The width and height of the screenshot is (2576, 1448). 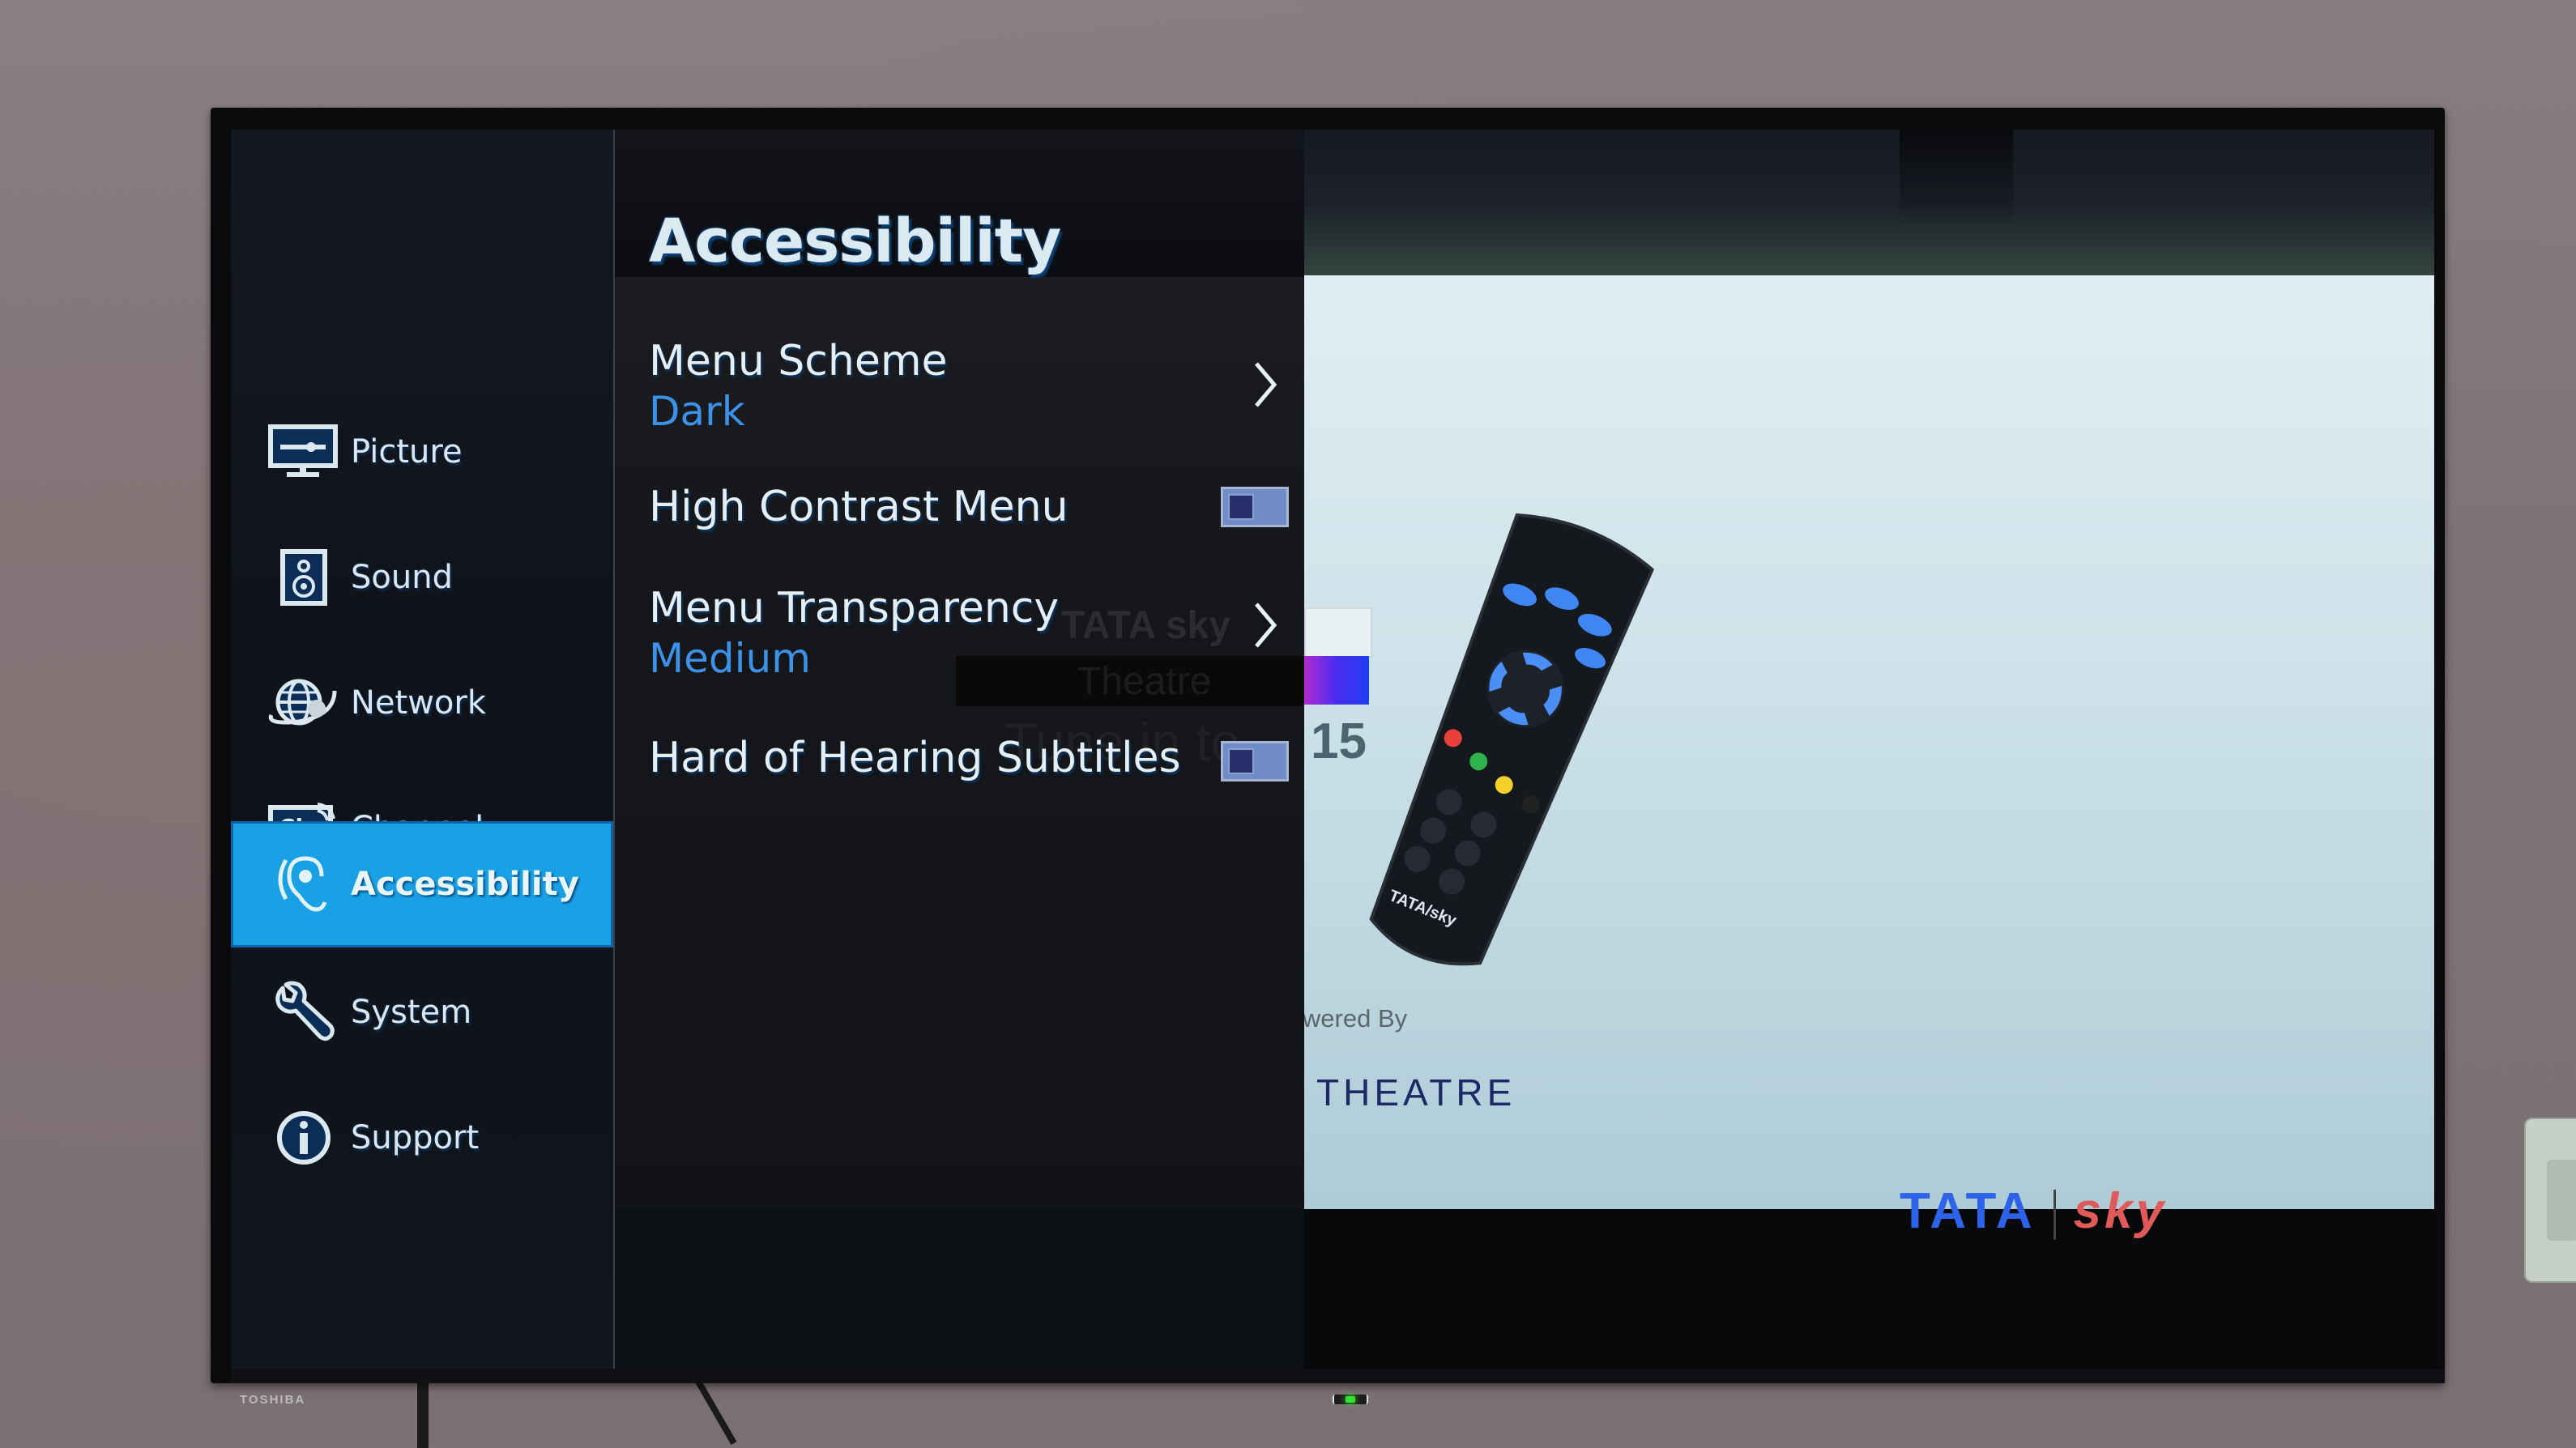 I want to click on monitor-icon, so click(x=303, y=452).